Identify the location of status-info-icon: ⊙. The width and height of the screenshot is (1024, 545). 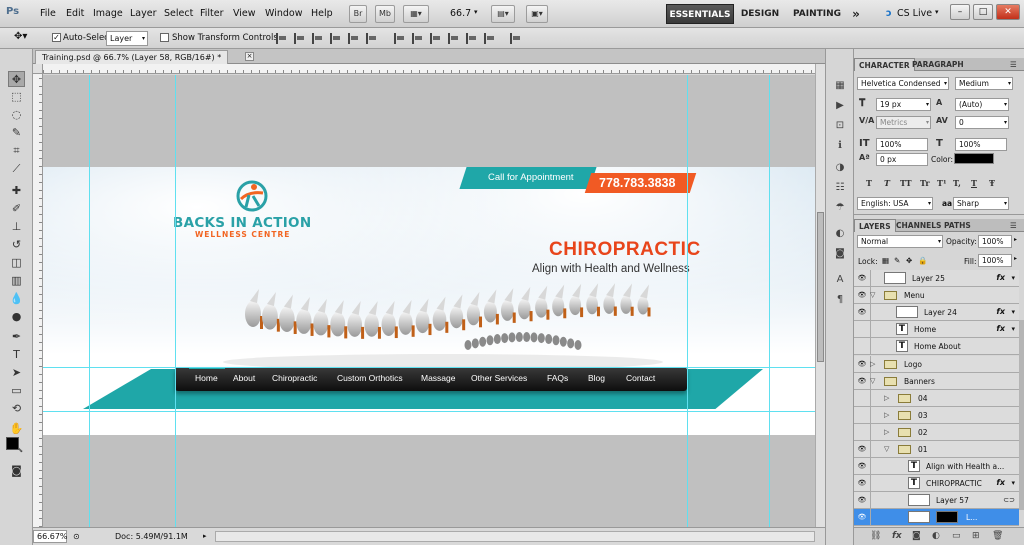
(76, 536).